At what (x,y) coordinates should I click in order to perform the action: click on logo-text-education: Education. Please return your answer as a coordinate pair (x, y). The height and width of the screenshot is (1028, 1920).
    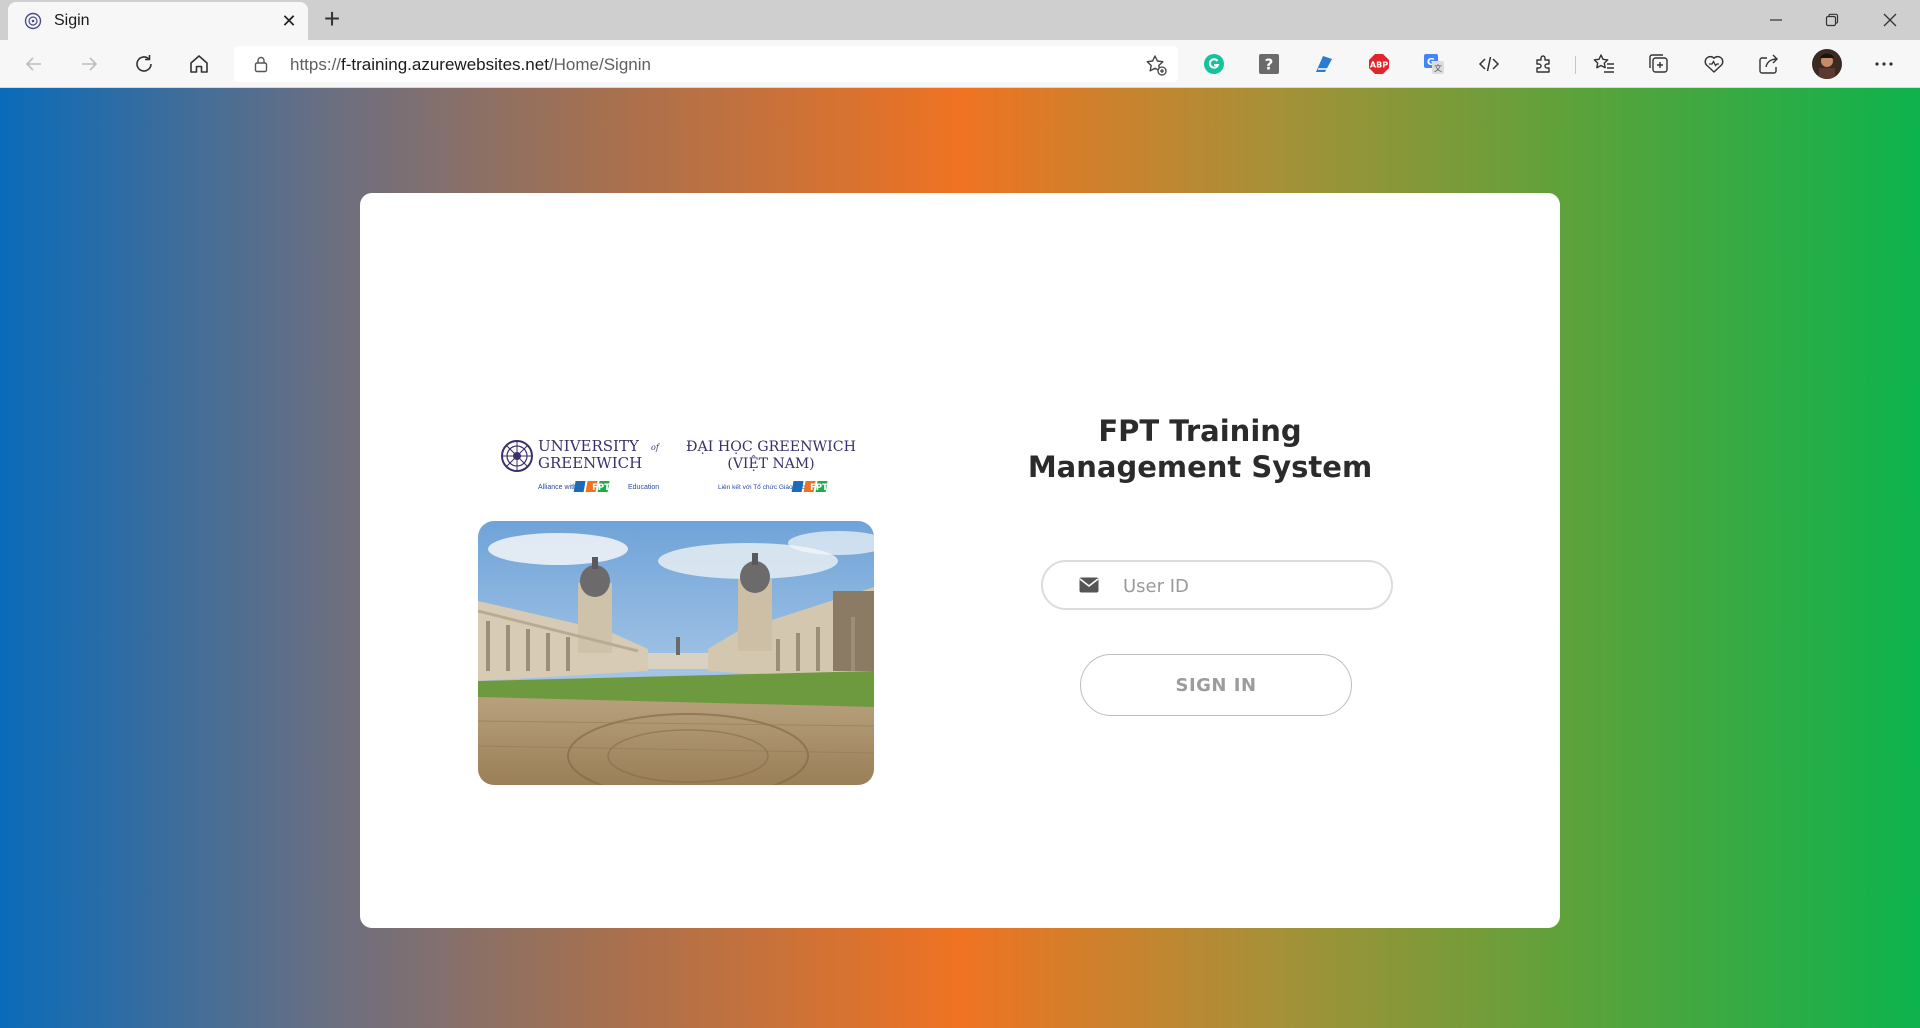
    Looking at the image, I should click on (643, 487).